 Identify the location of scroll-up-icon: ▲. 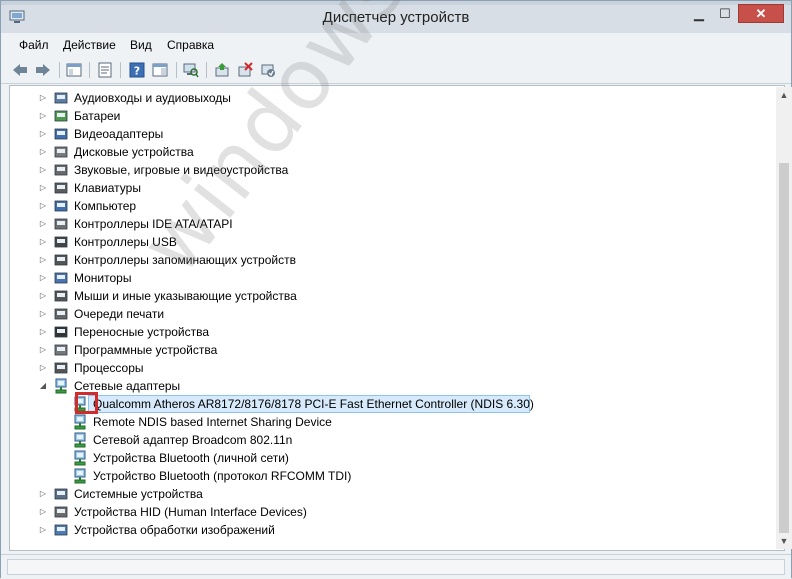
(784, 95).